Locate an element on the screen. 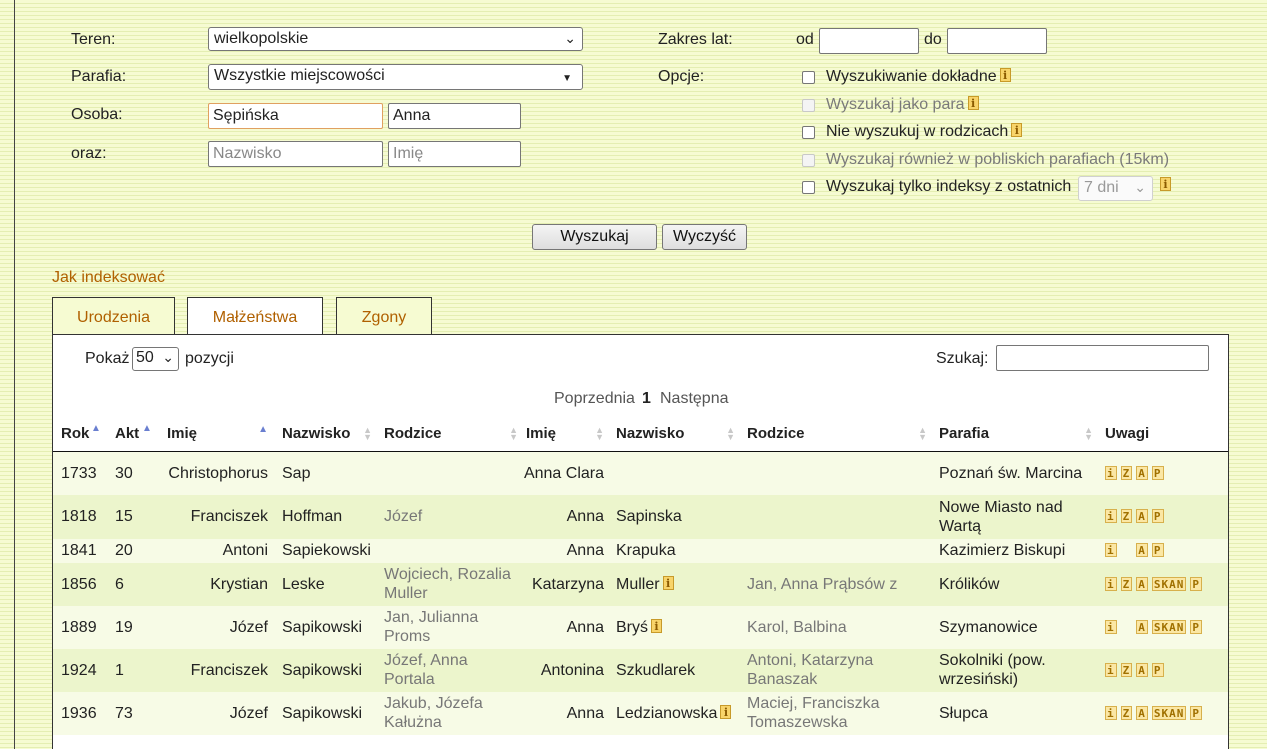  year-from-input is located at coordinates (869, 41).